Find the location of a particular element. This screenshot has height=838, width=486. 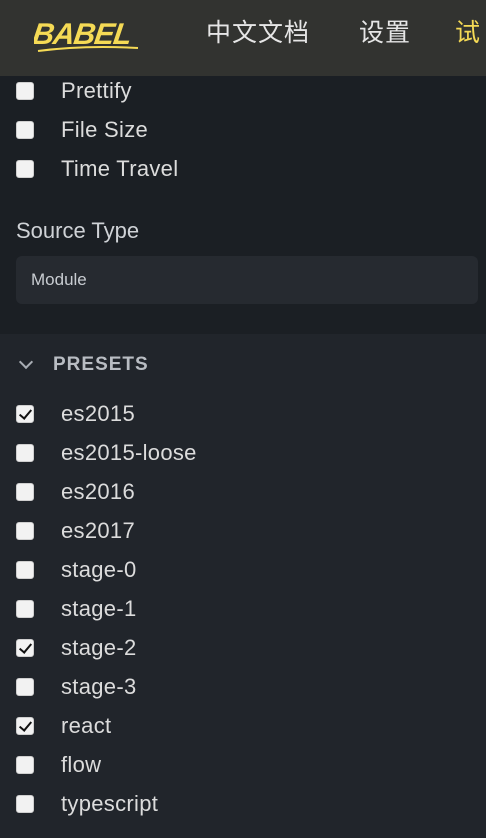

option-file-size: File Size is located at coordinates (82, 130).